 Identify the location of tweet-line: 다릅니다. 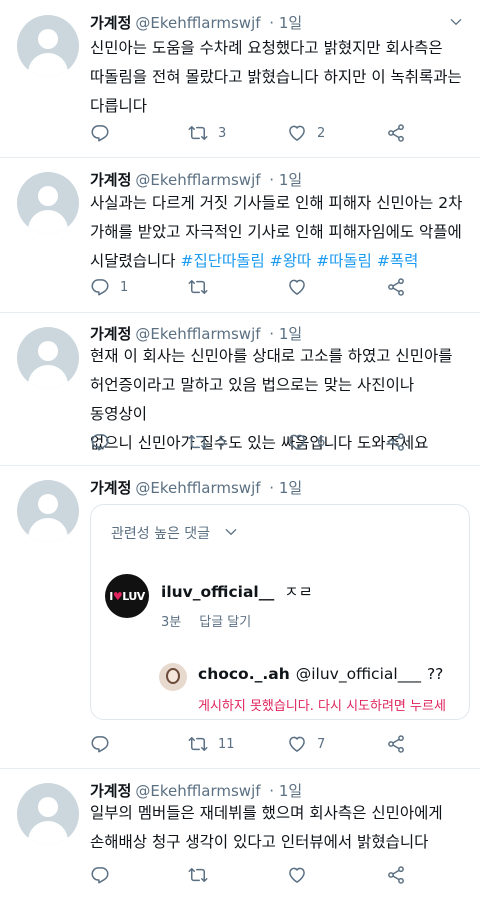
(119, 106).